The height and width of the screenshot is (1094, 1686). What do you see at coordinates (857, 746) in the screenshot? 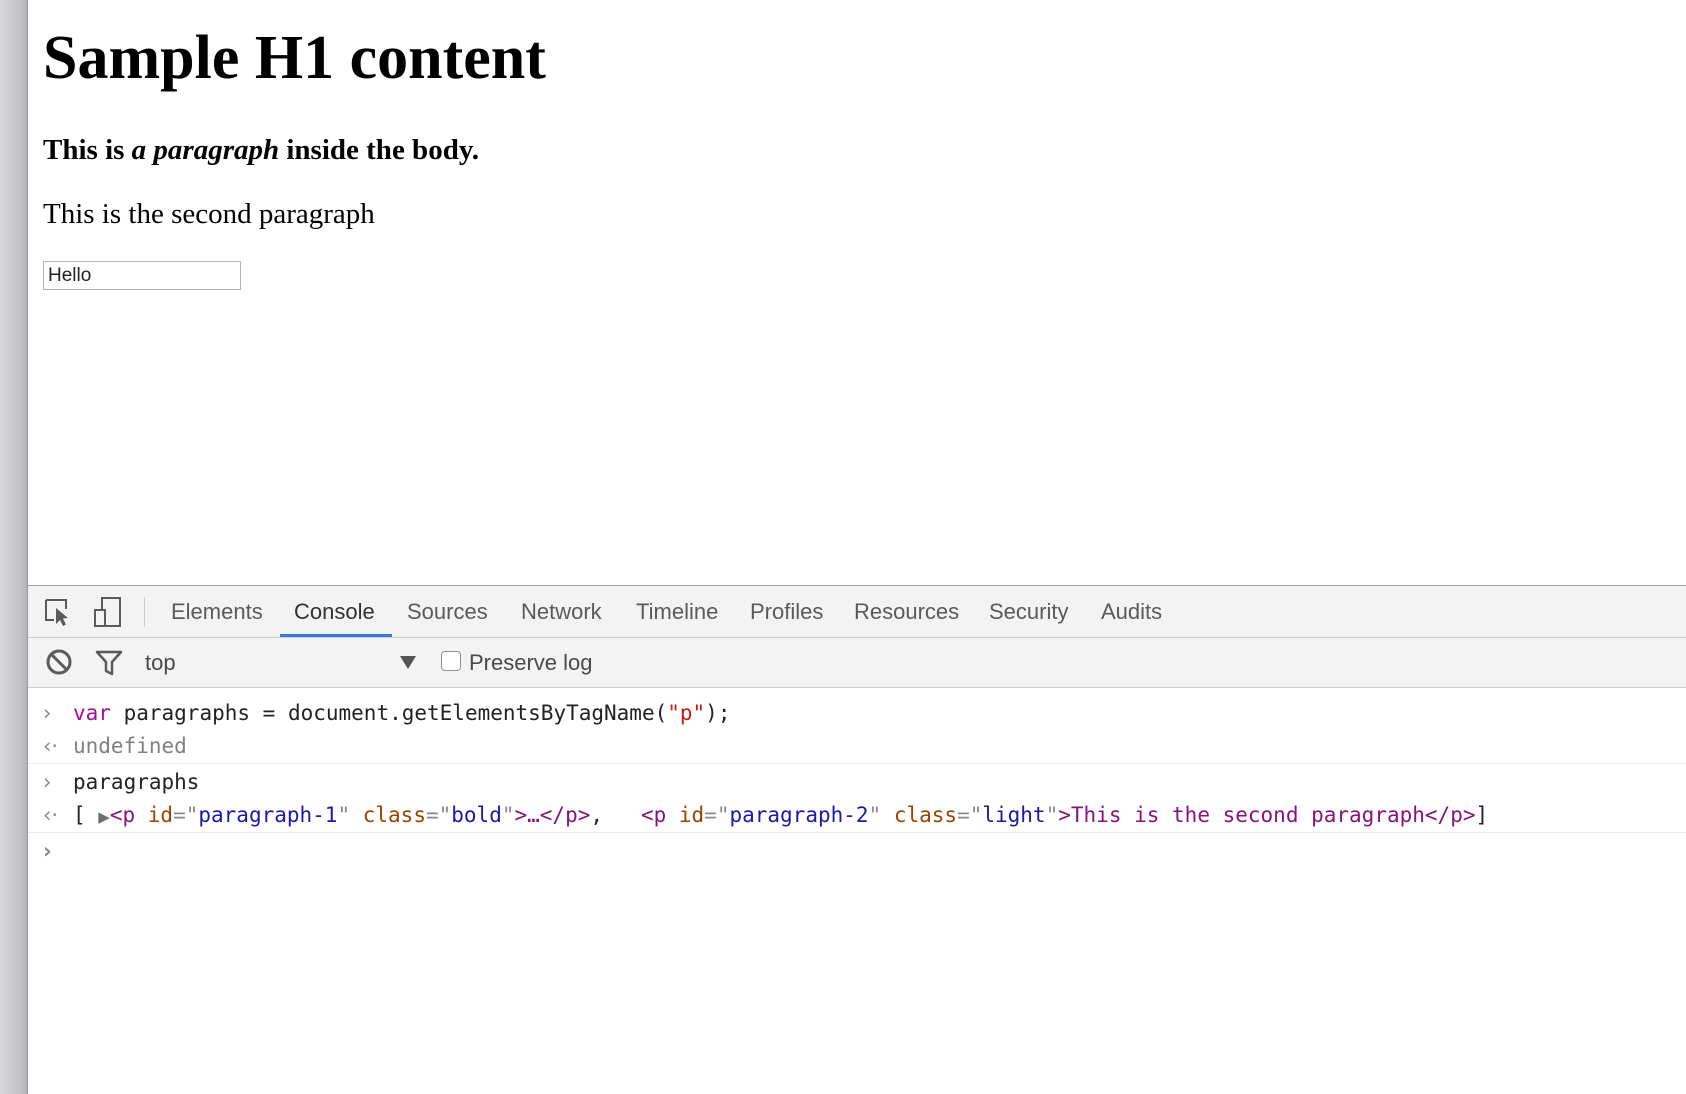
I see `console-result-line: ‹· undefined` at bounding box center [857, 746].